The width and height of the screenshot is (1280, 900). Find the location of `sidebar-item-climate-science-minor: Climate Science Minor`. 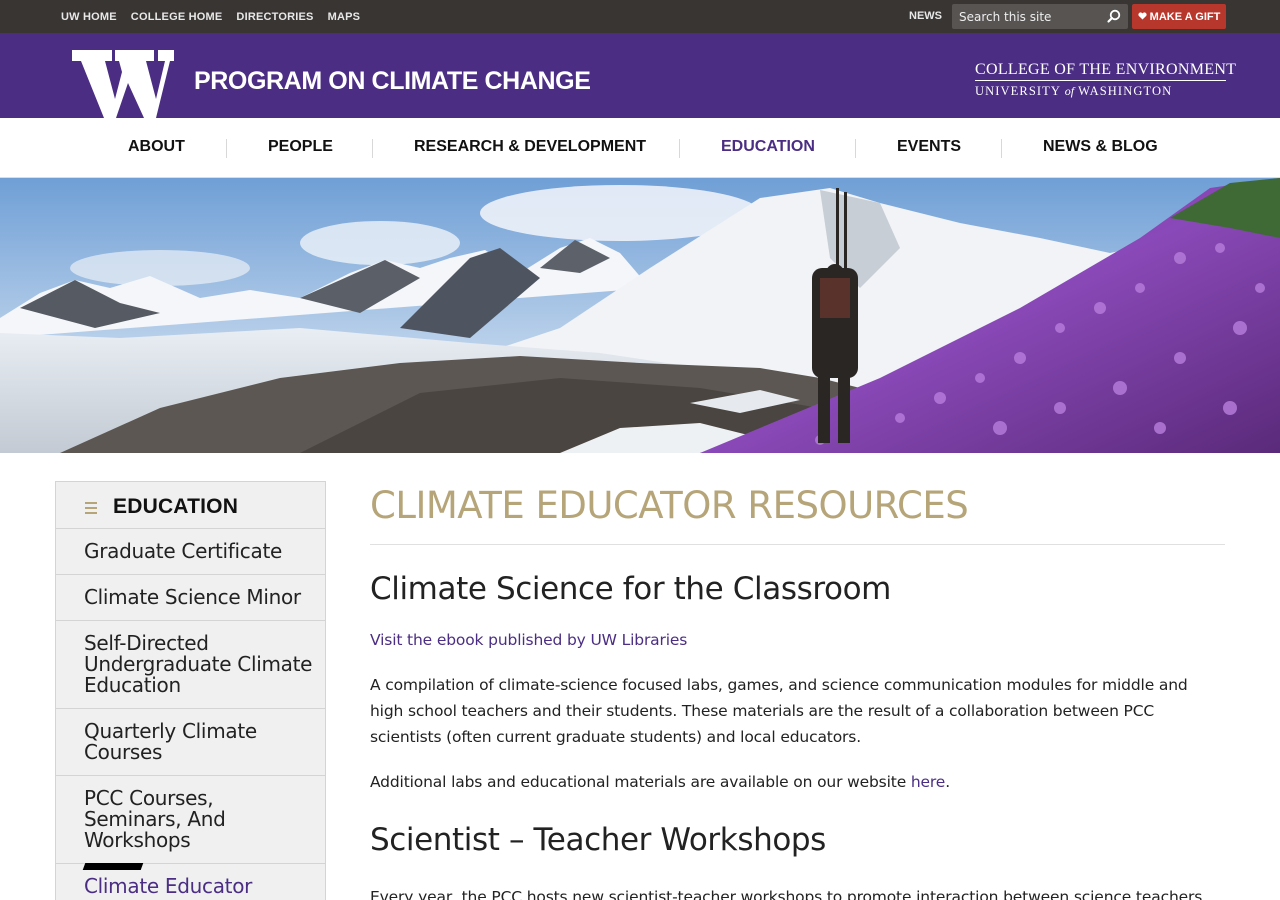

sidebar-item-climate-science-minor: Climate Science Minor is located at coordinates (190, 598).